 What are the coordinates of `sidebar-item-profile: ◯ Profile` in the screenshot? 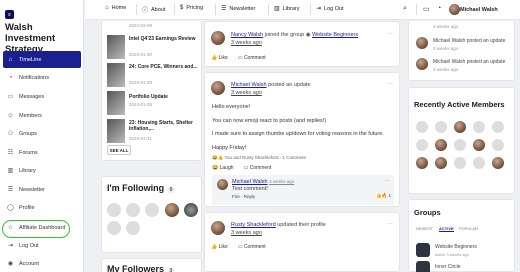 It's located at (42, 207).